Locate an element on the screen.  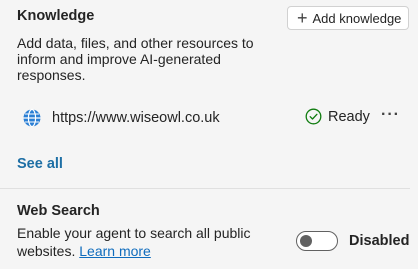
web-search-description-line-2: websites. Learn more is located at coordinates (84, 251).